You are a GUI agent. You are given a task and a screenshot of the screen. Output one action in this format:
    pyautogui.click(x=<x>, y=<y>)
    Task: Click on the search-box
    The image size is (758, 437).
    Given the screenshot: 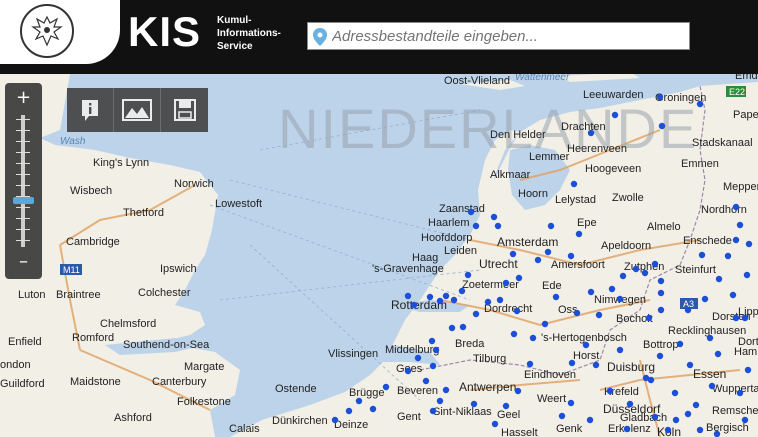 What is the action you would take?
    pyautogui.click(x=498, y=36)
    